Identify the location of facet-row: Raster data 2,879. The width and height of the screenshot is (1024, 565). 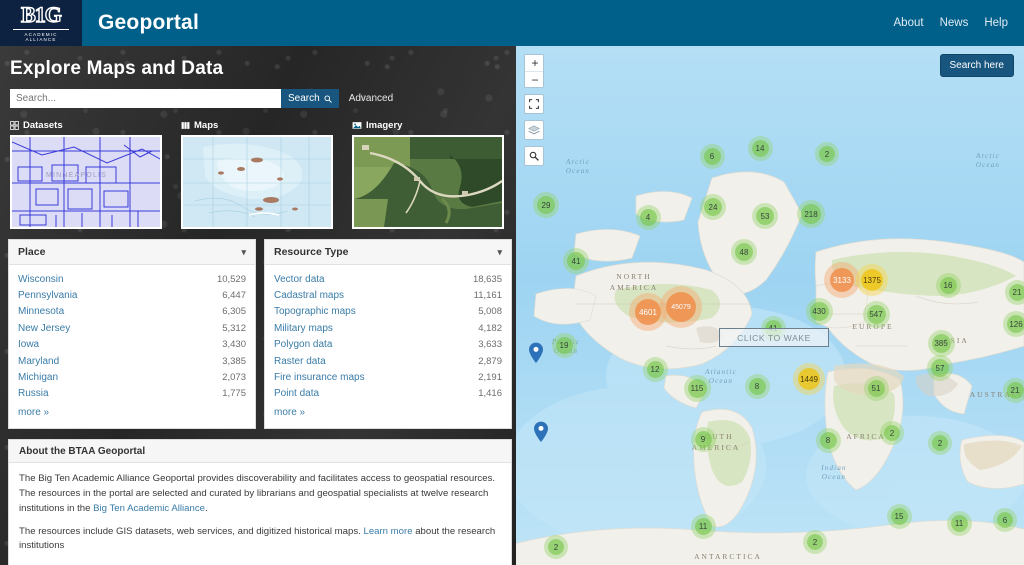
(388, 361).